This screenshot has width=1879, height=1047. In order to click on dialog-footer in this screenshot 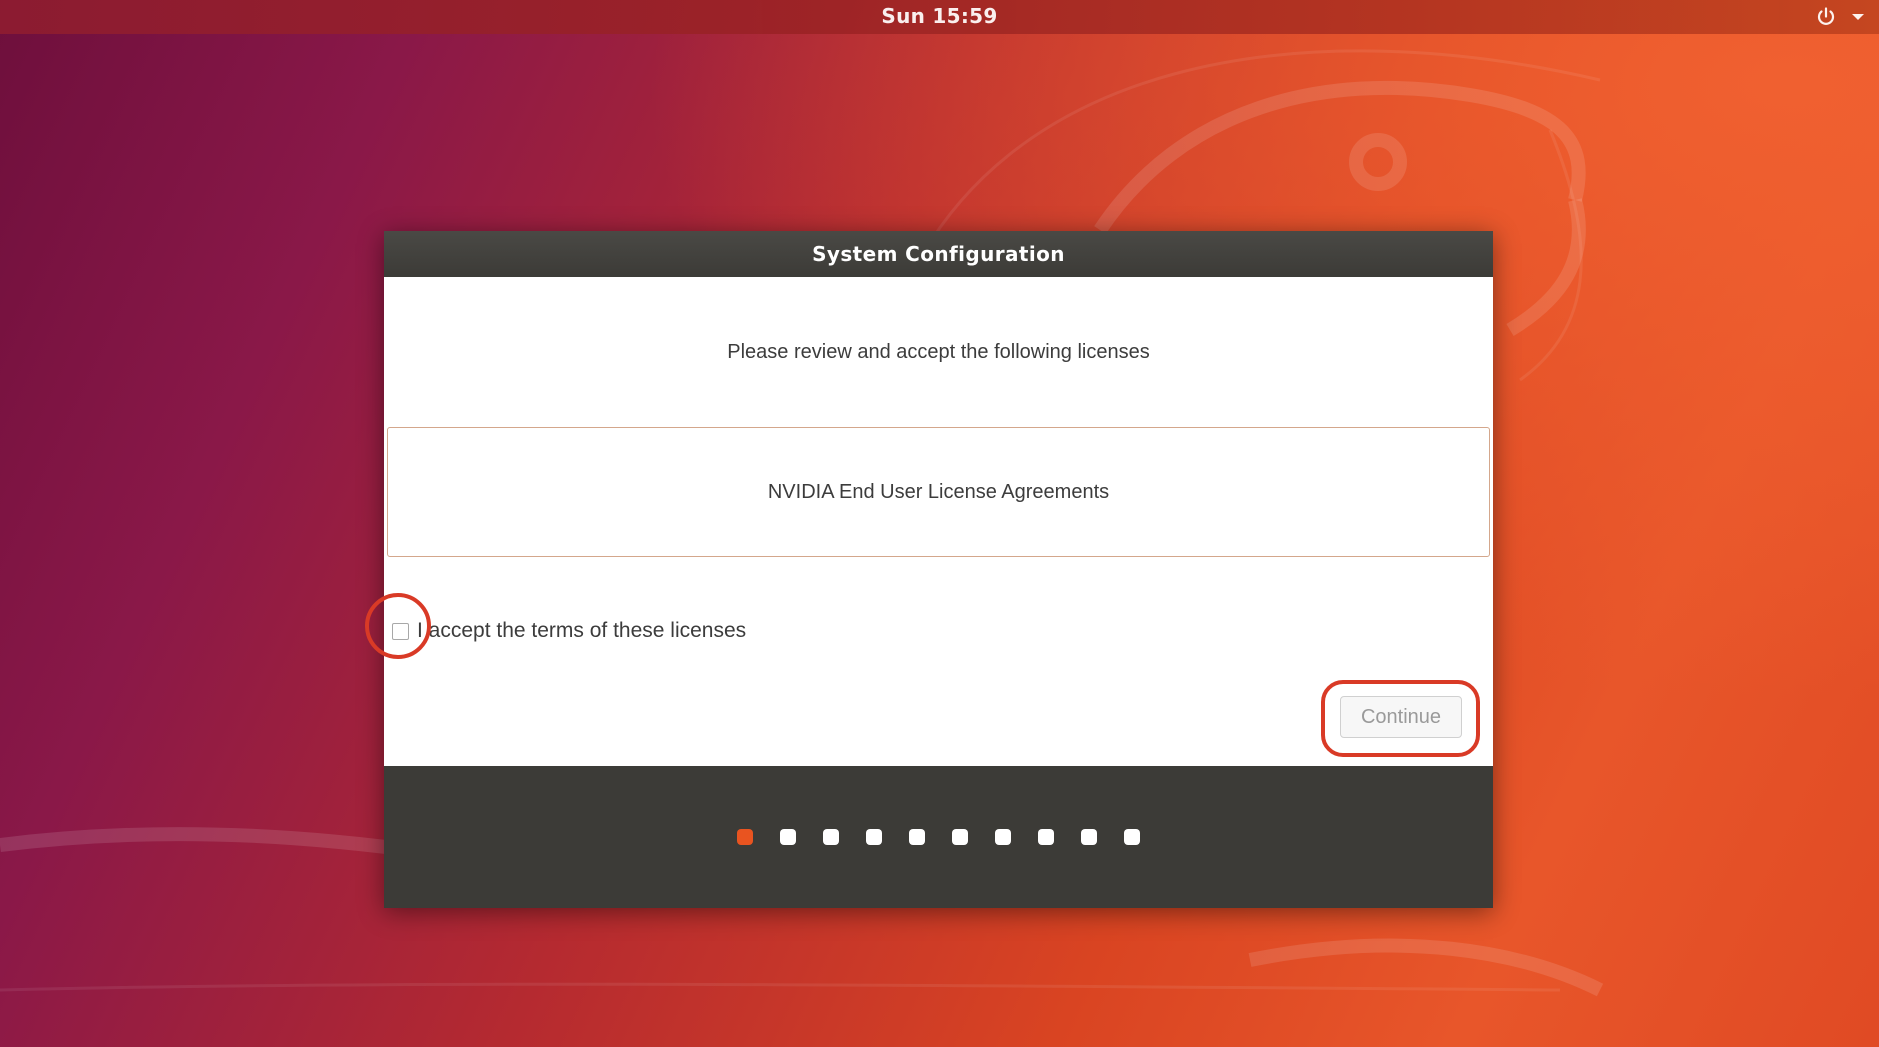, I will do `click(938, 837)`.